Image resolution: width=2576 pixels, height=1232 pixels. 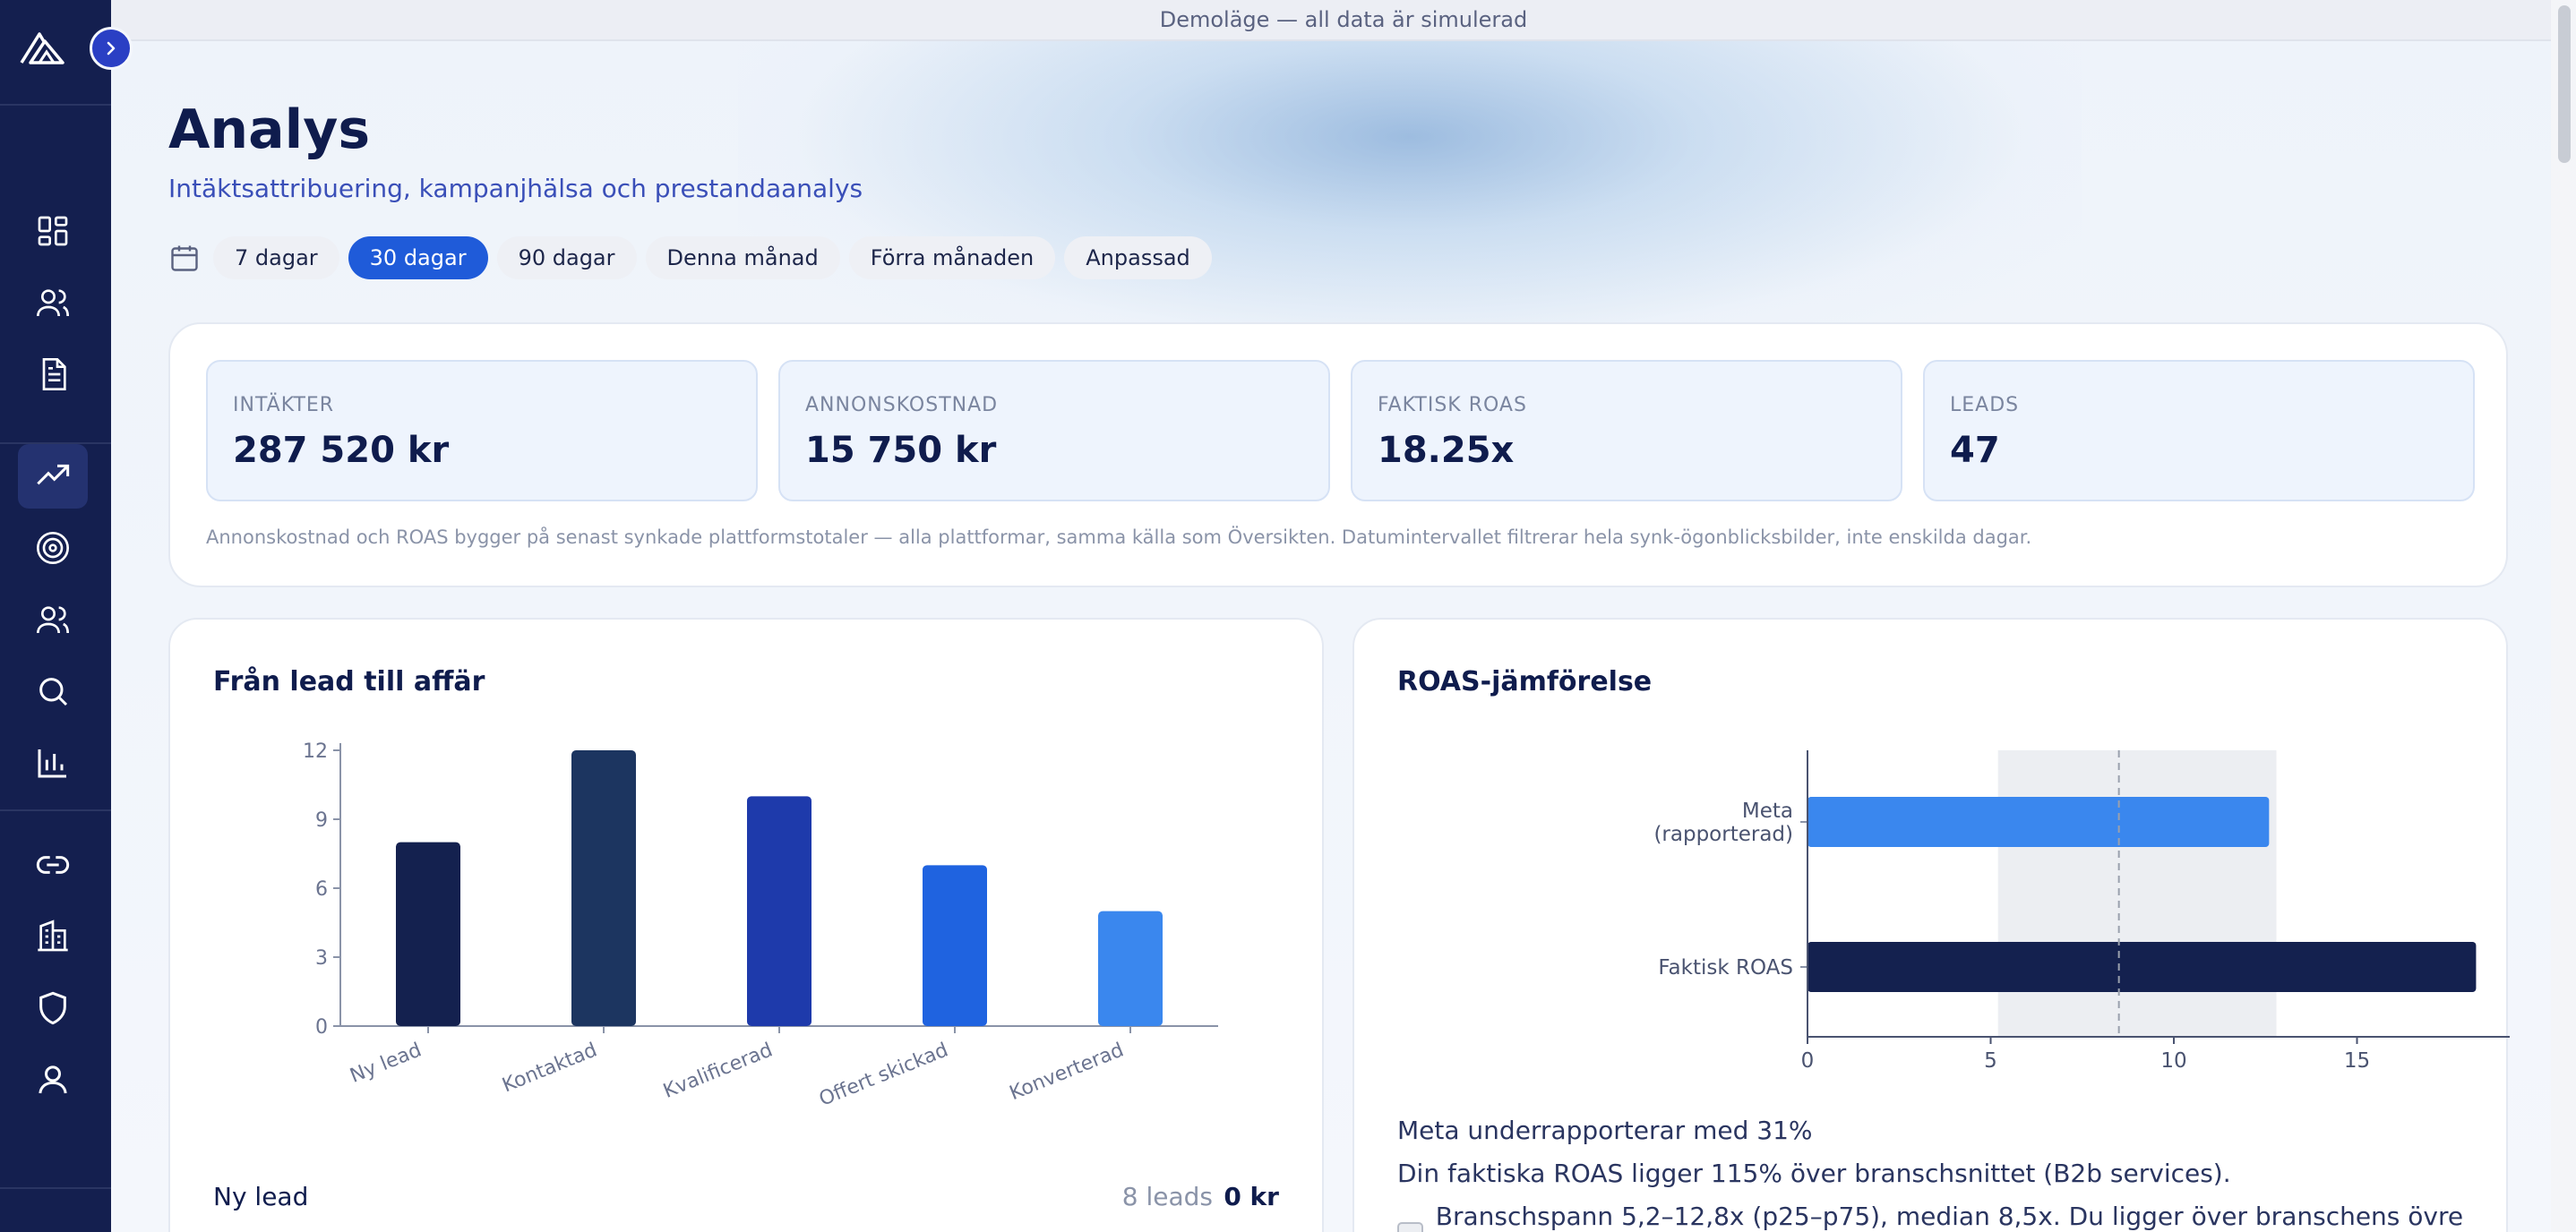 I want to click on chevron-right-icon, so click(x=111, y=48).